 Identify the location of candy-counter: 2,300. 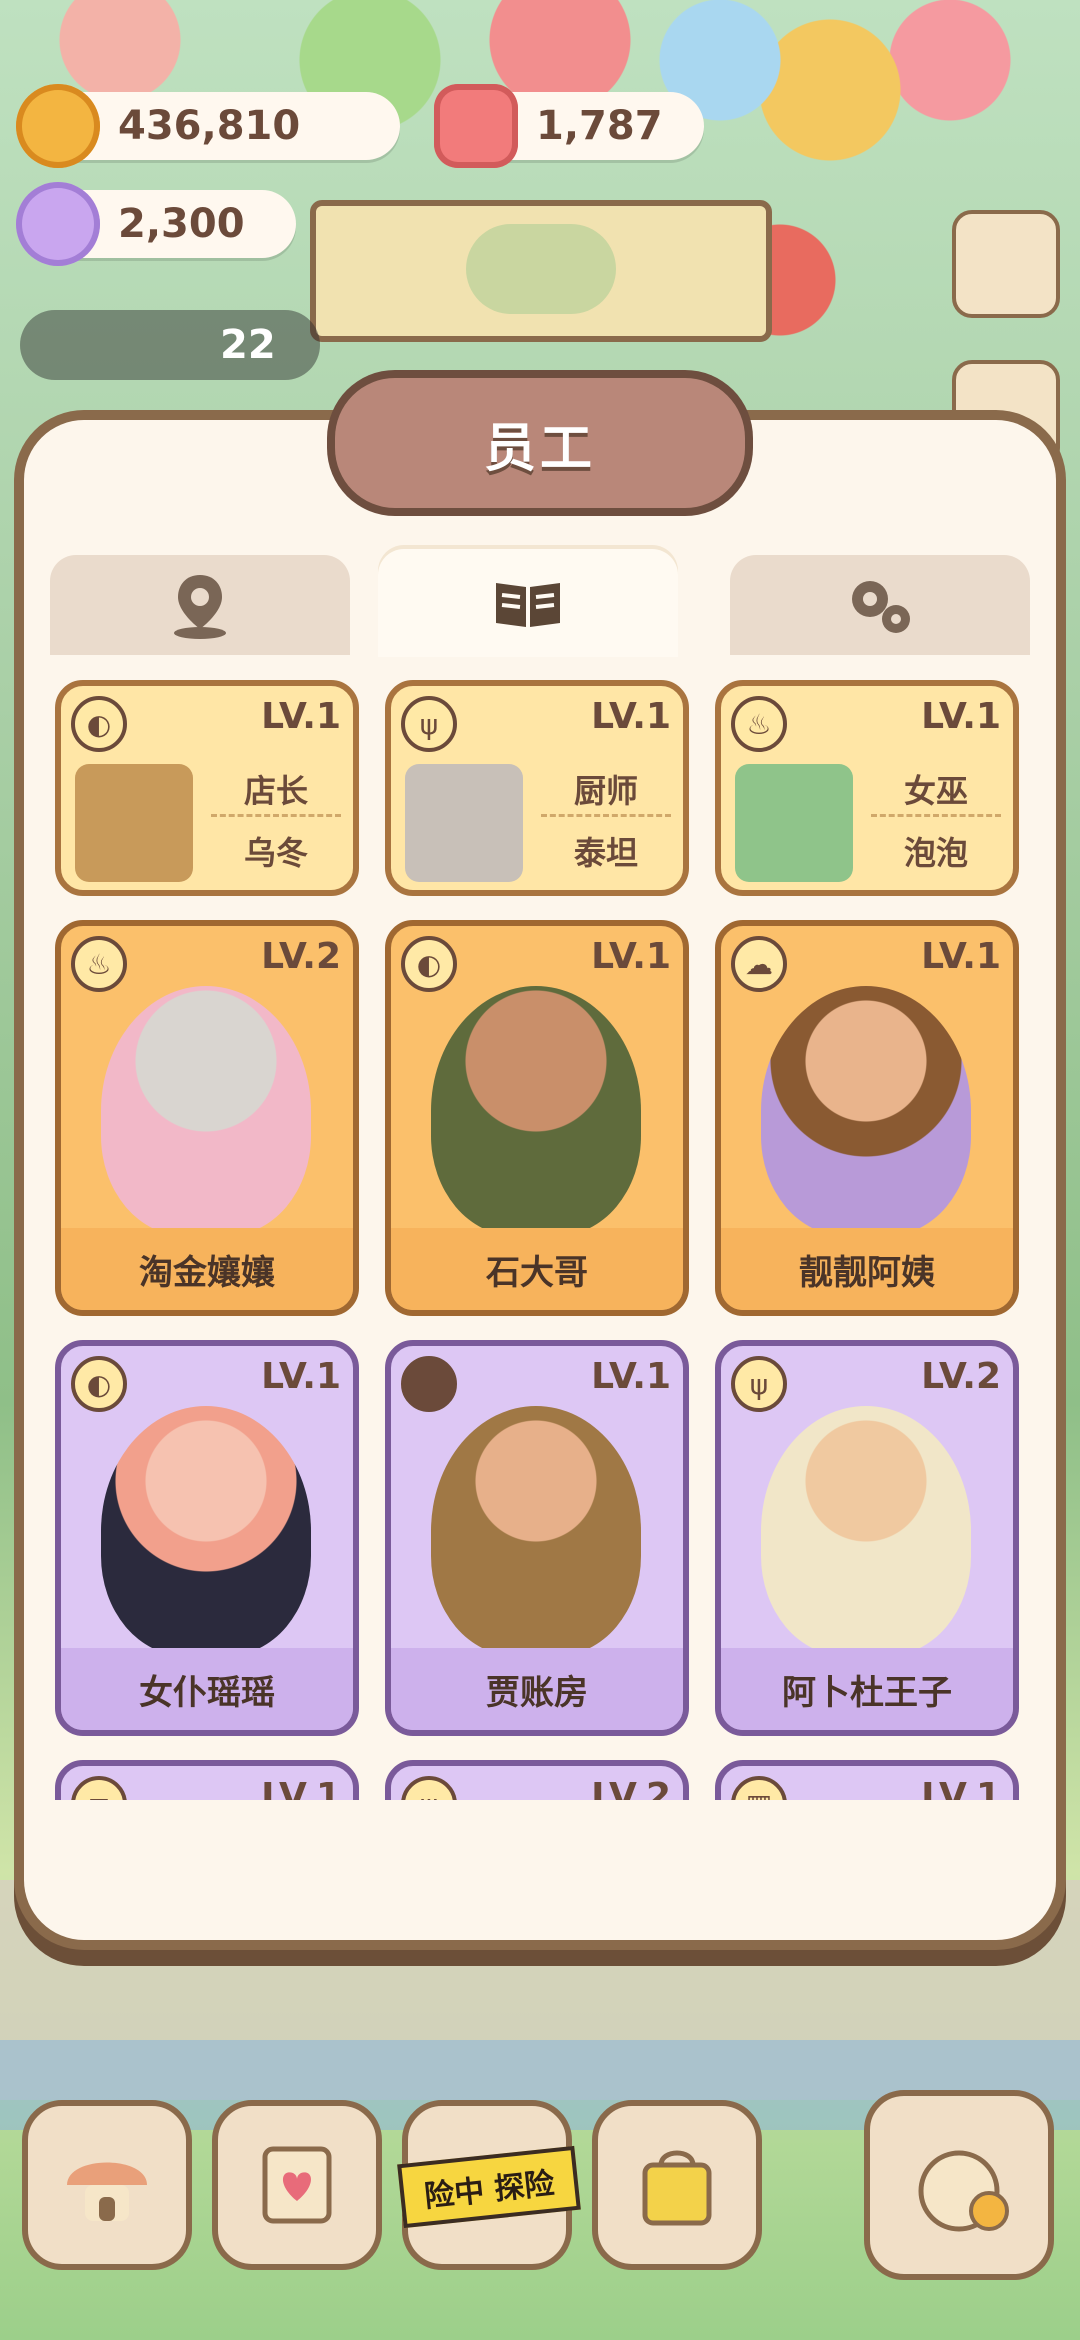
(156, 224).